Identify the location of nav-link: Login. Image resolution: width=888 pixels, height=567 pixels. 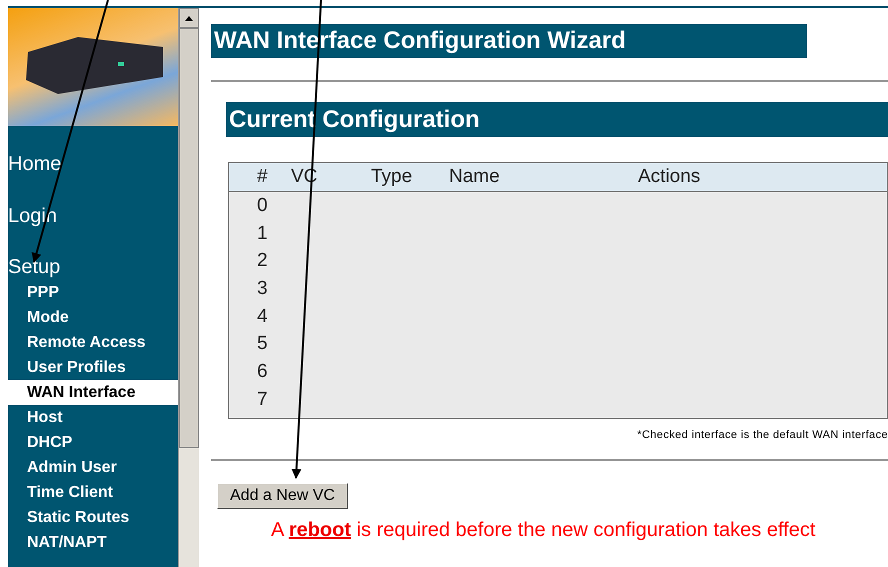
(93, 228).